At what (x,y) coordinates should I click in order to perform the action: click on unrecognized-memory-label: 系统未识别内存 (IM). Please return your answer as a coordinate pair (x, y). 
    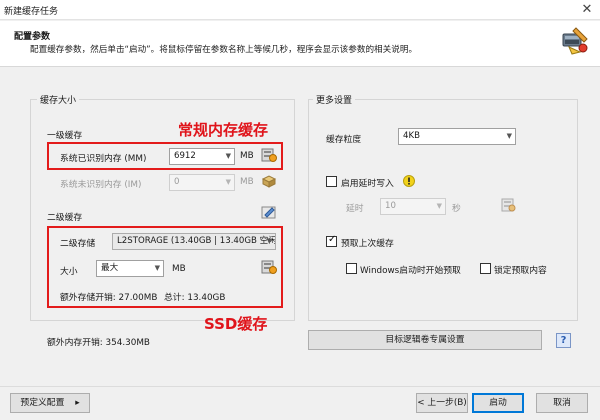
    Looking at the image, I should click on (101, 185).